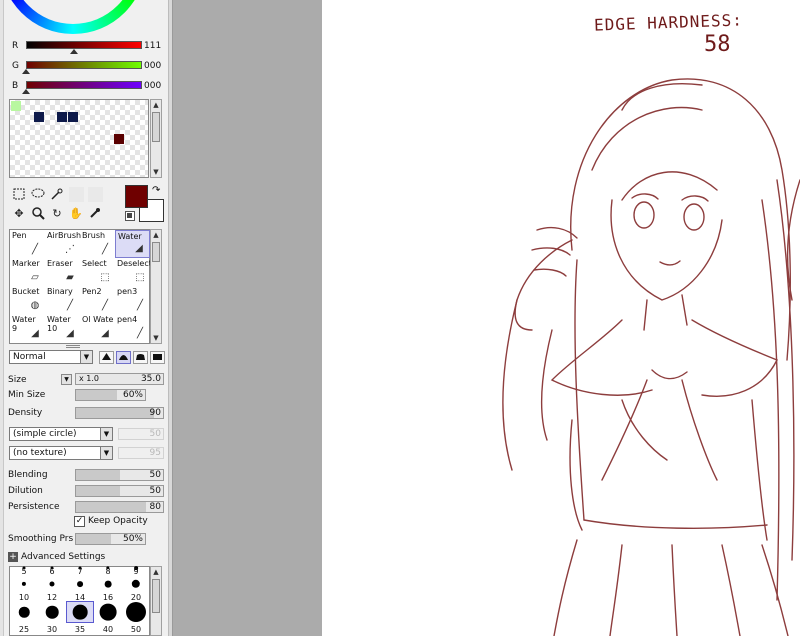  I want to click on brush-slot-brush: Brush ╱, so click(97, 244).